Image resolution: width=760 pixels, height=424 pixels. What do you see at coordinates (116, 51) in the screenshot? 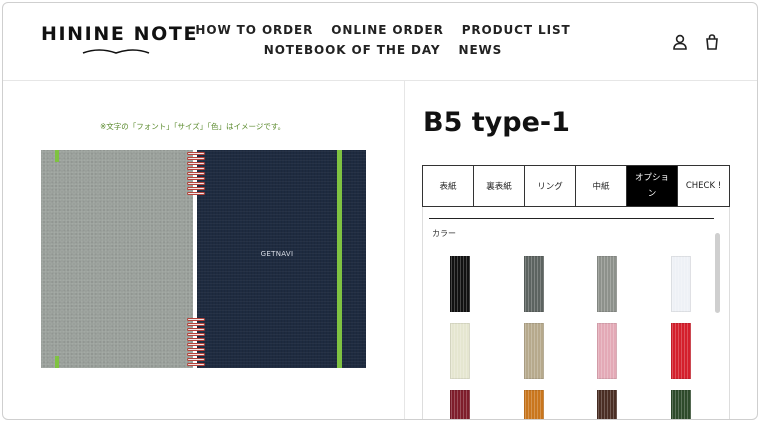
I see `logo-book-mark` at bounding box center [116, 51].